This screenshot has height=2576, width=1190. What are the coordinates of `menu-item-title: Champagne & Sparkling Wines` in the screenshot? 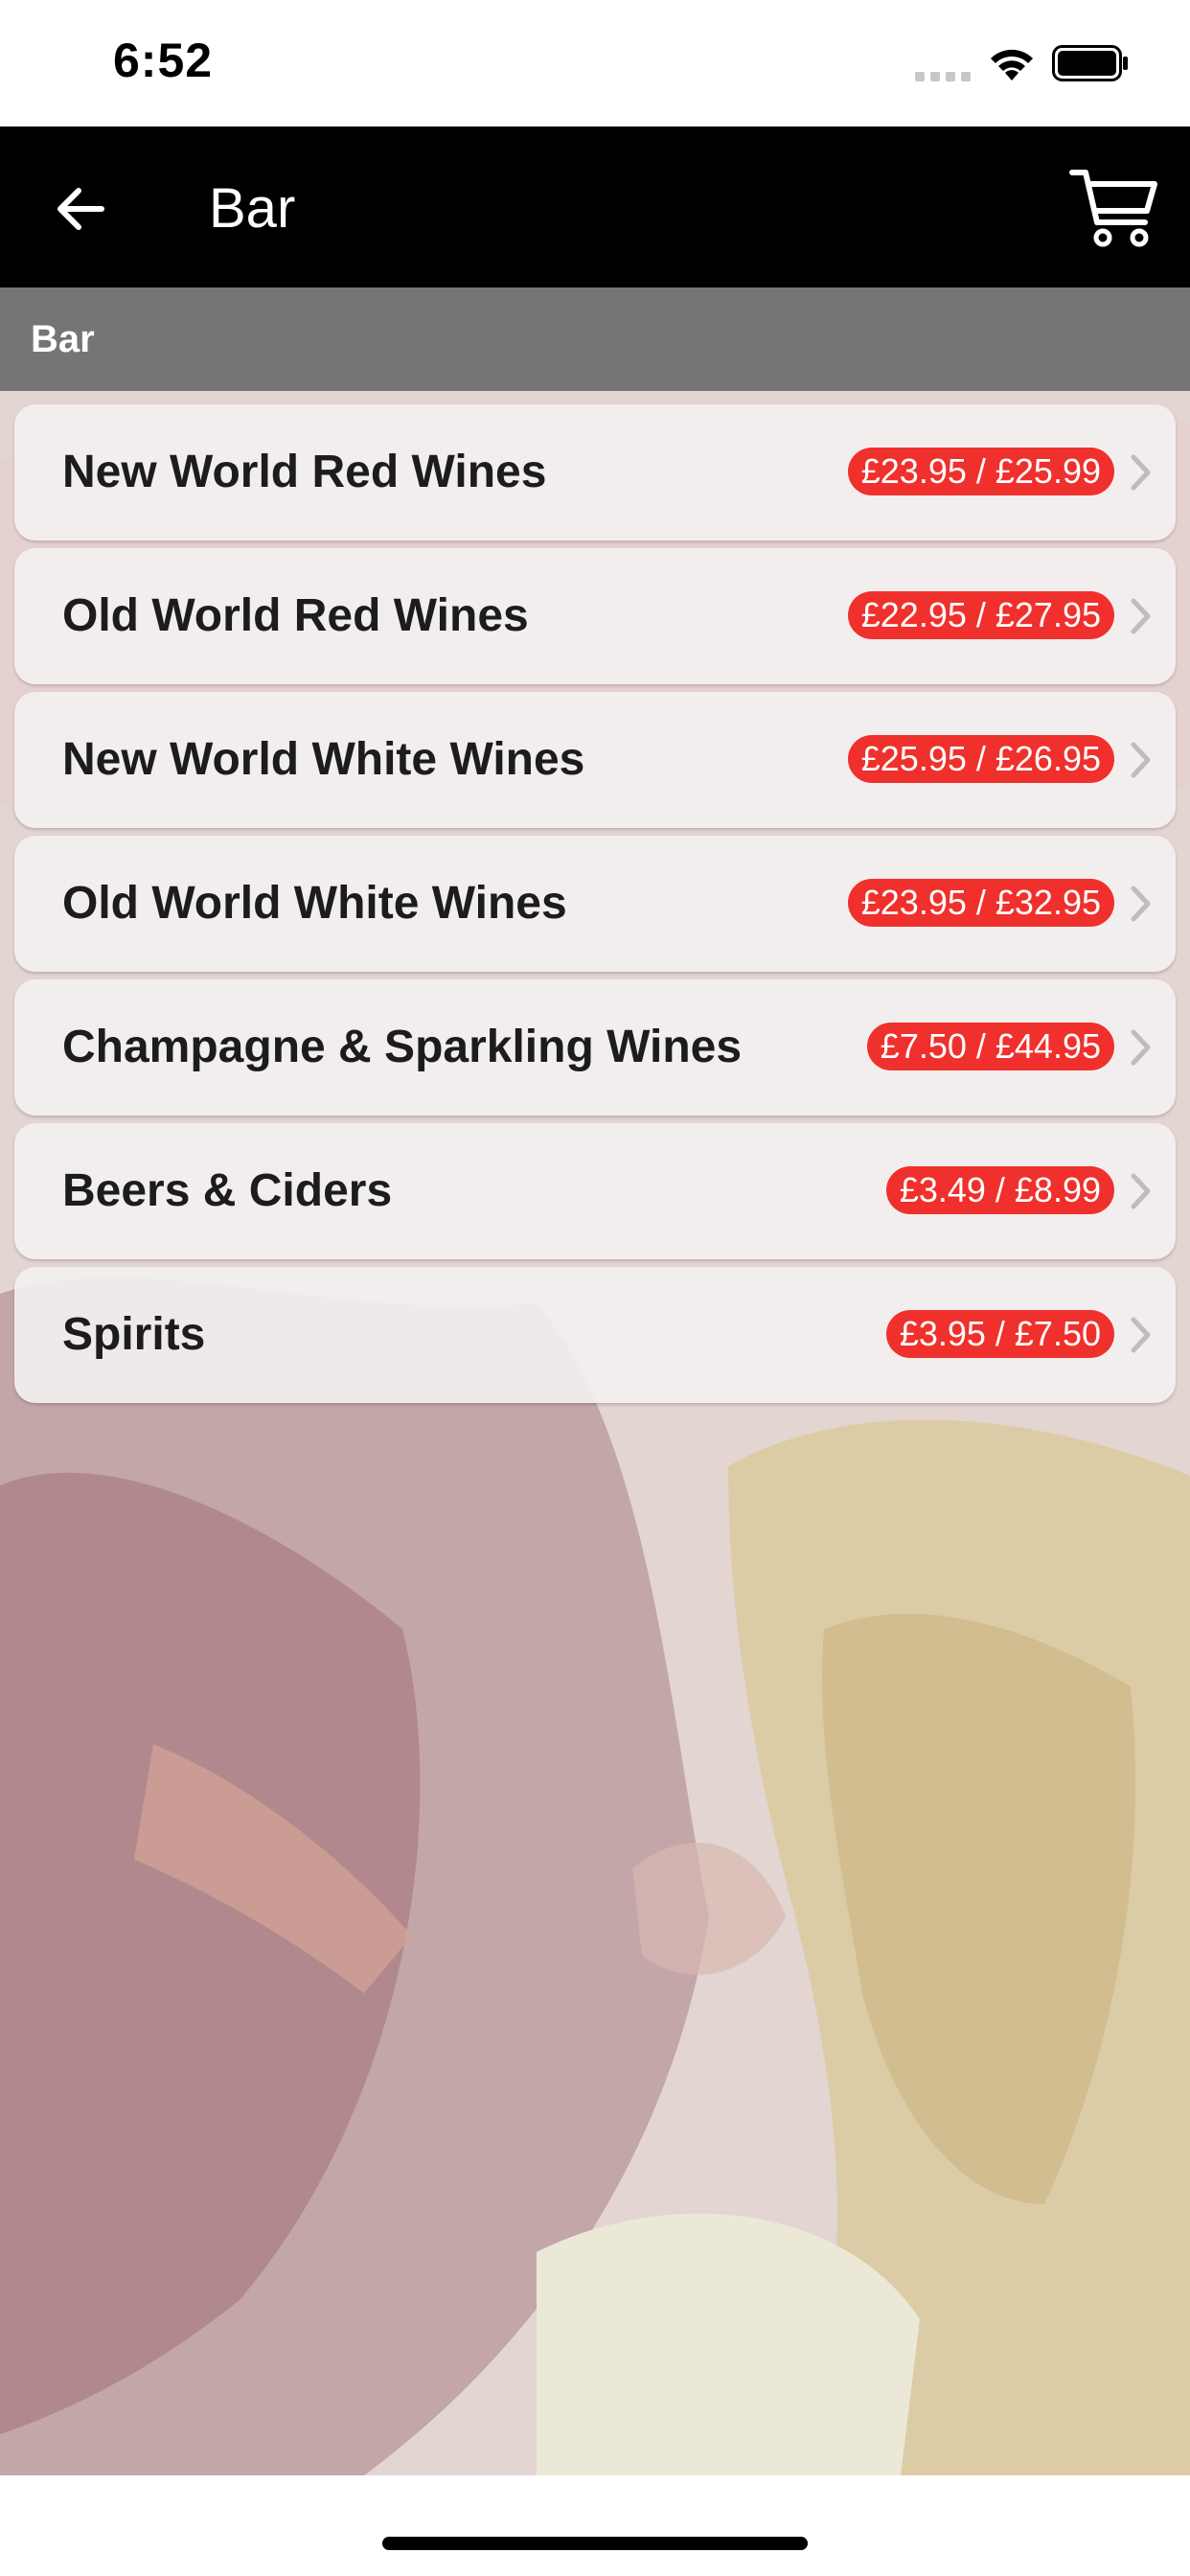 It's located at (403, 1047).